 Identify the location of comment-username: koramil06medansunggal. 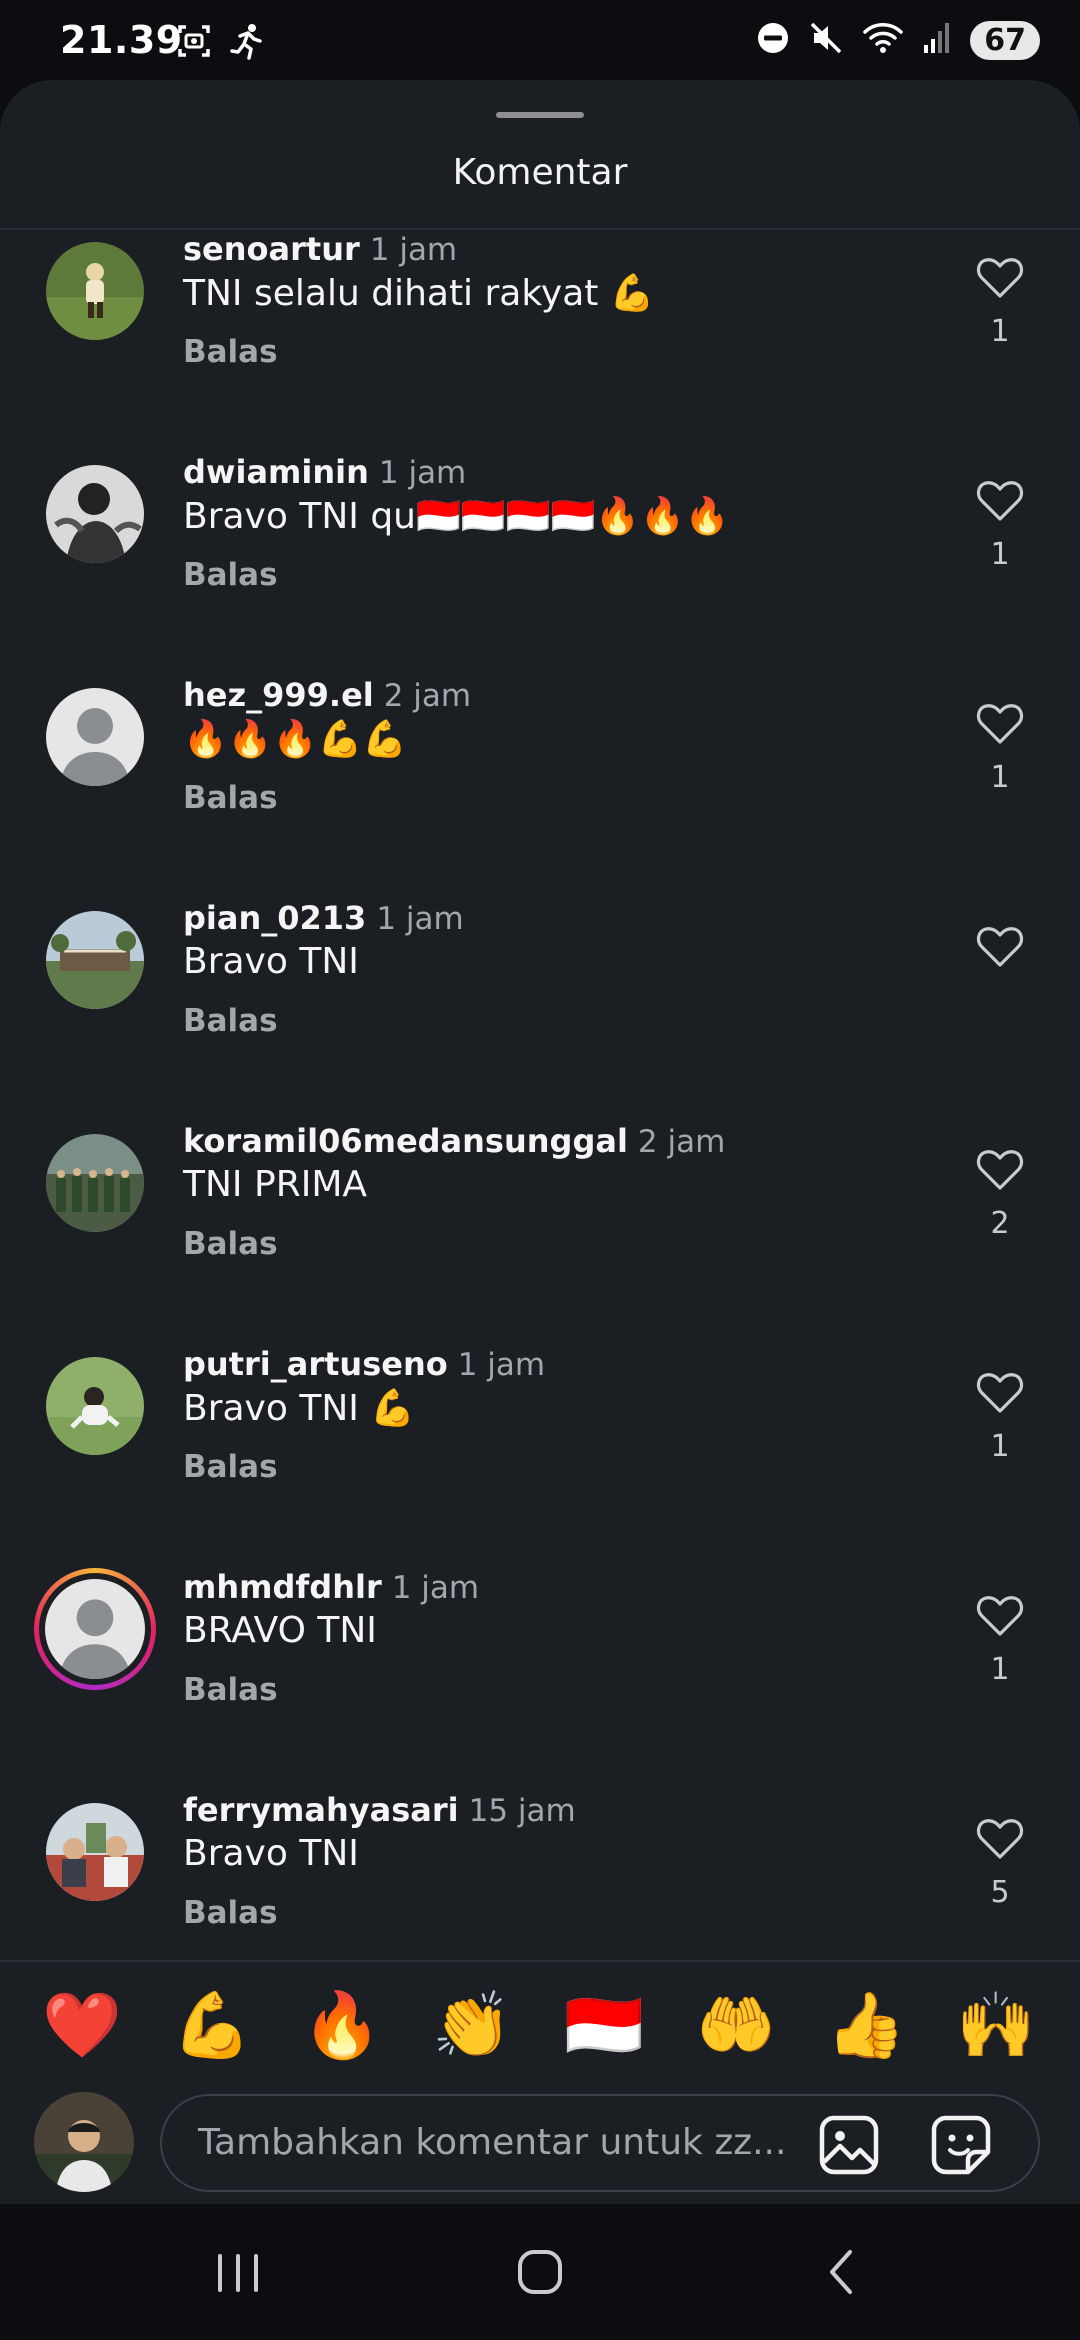
(405, 1141).